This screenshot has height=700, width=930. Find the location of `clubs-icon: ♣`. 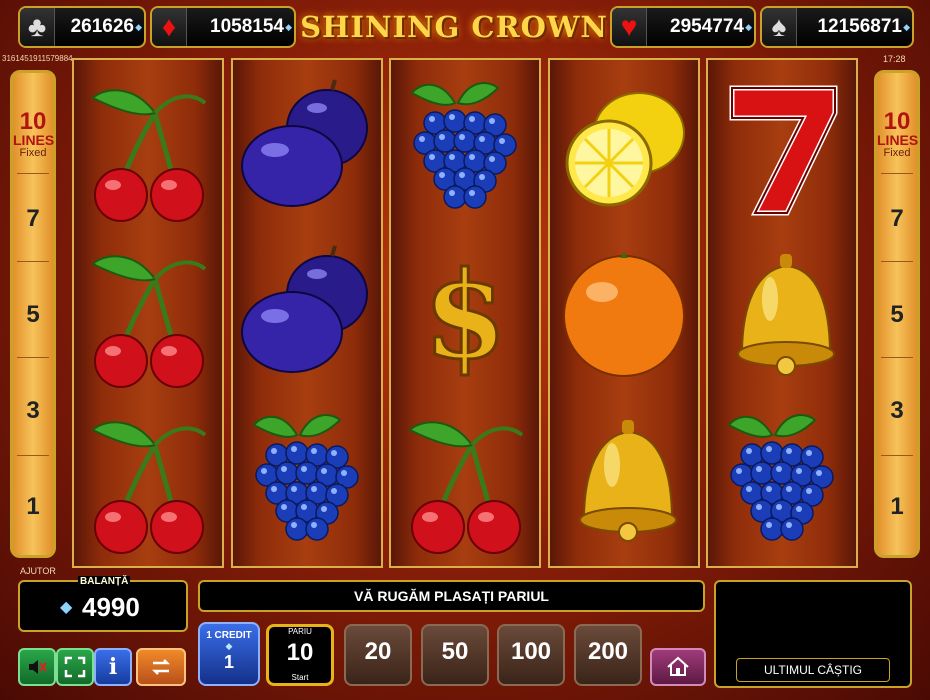

clubs-icon: ♣ is located at coordinates (37, 27).